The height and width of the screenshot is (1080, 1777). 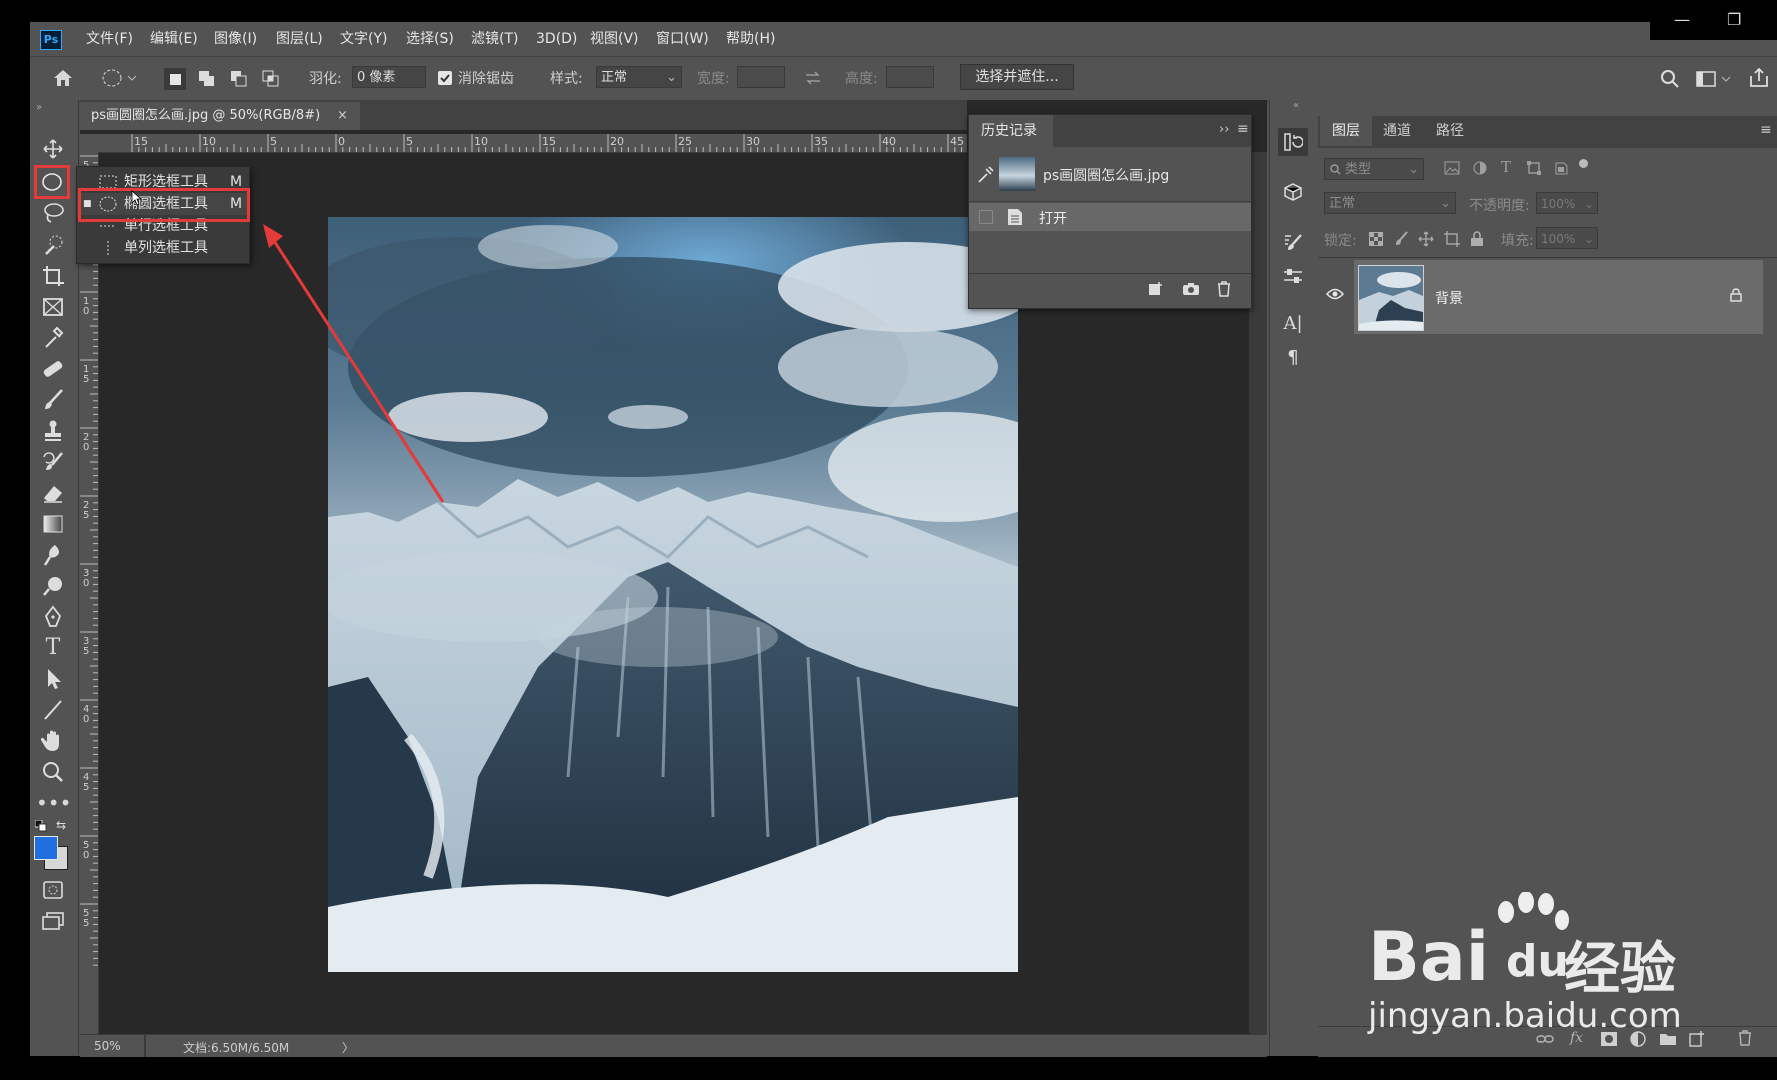 What do you see at coordinates (39, 107) in the screenshot?
I see `collapse-tools-icon: »` at bounding box center [39, 107].